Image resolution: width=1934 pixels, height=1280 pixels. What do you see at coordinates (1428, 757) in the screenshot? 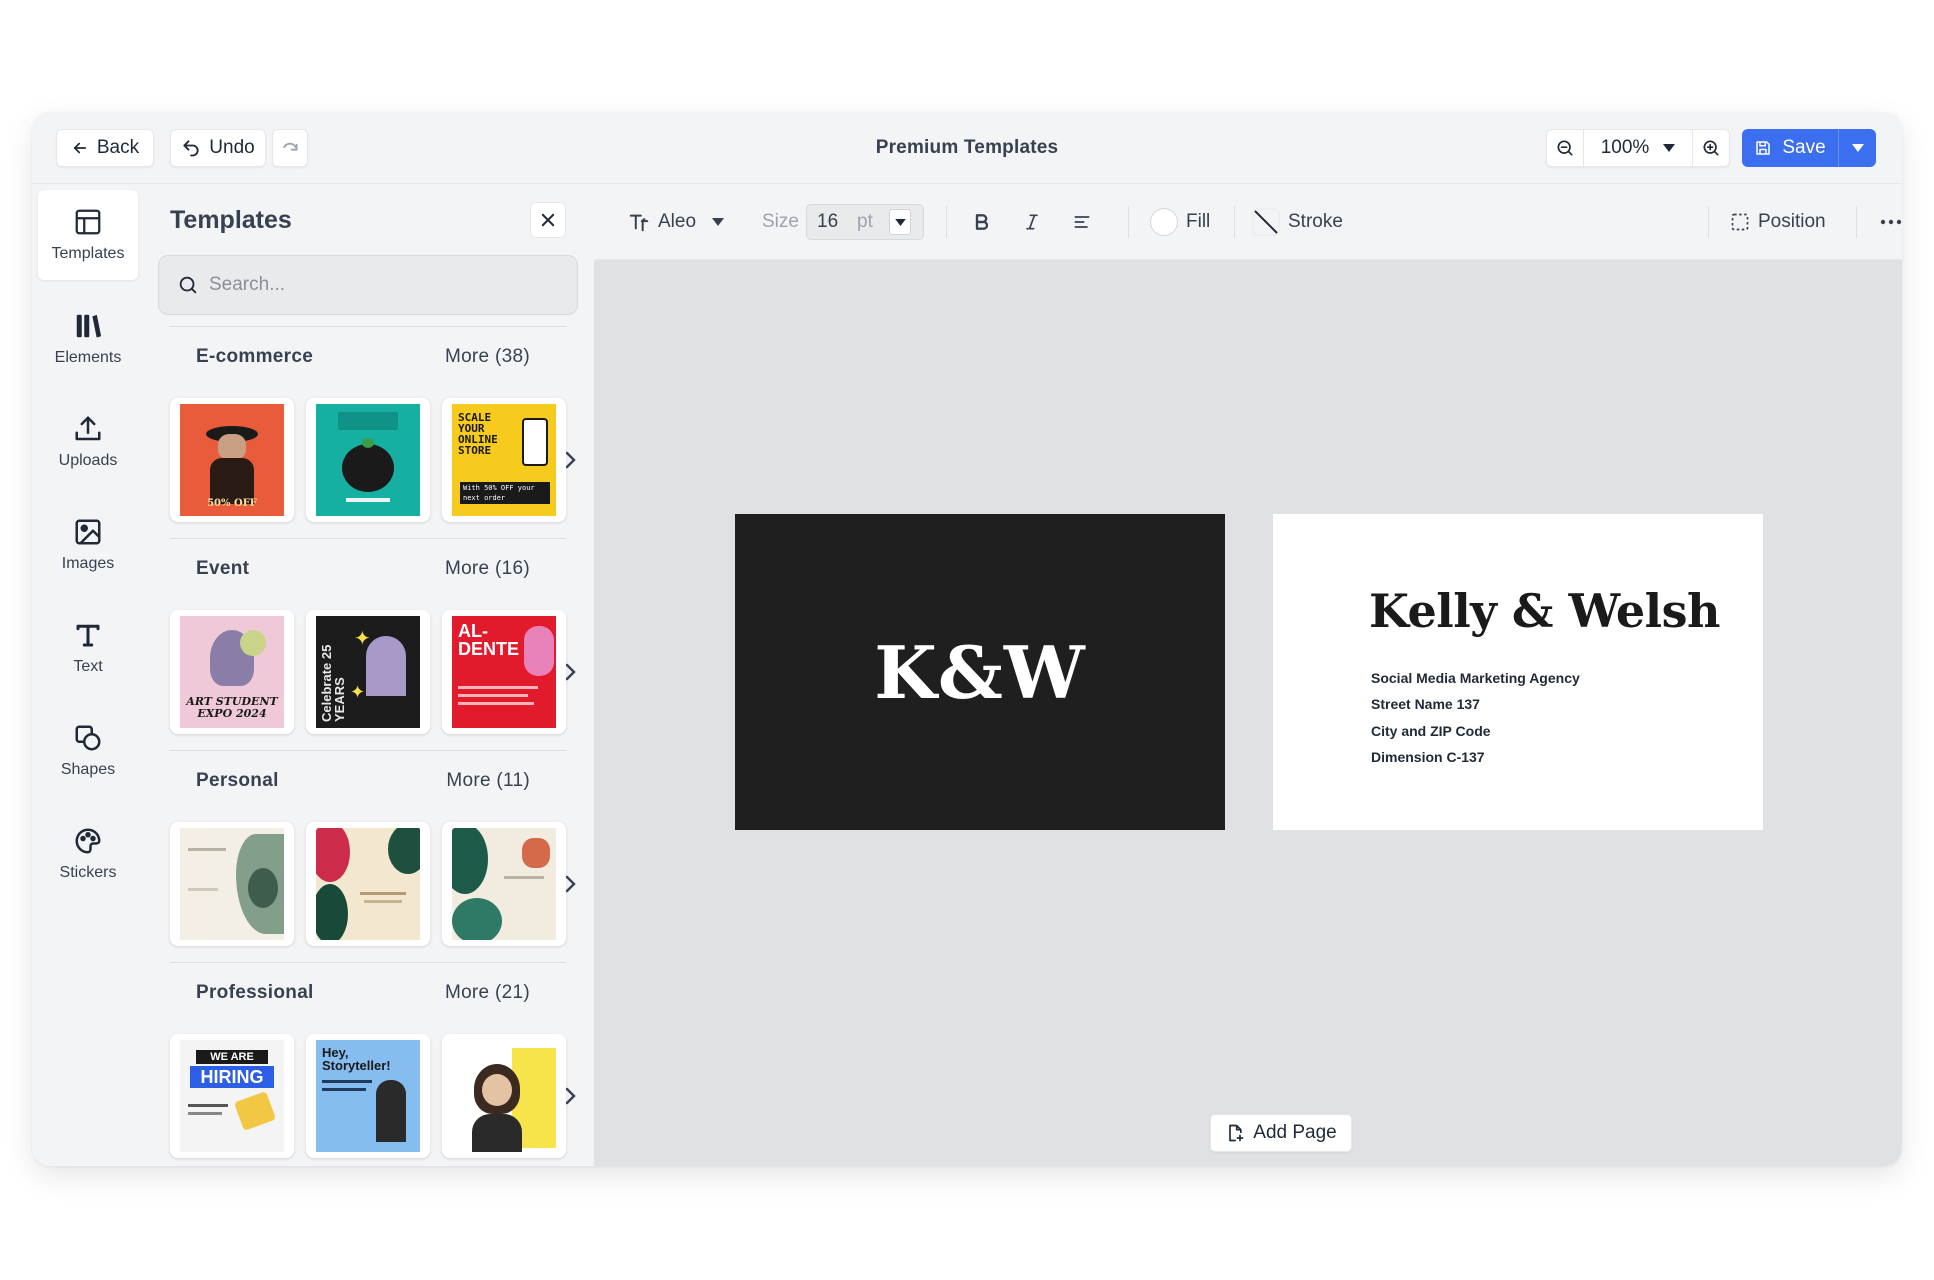
I see `card-text-line: Dimension C-137` at bounding box center [1428, 757].